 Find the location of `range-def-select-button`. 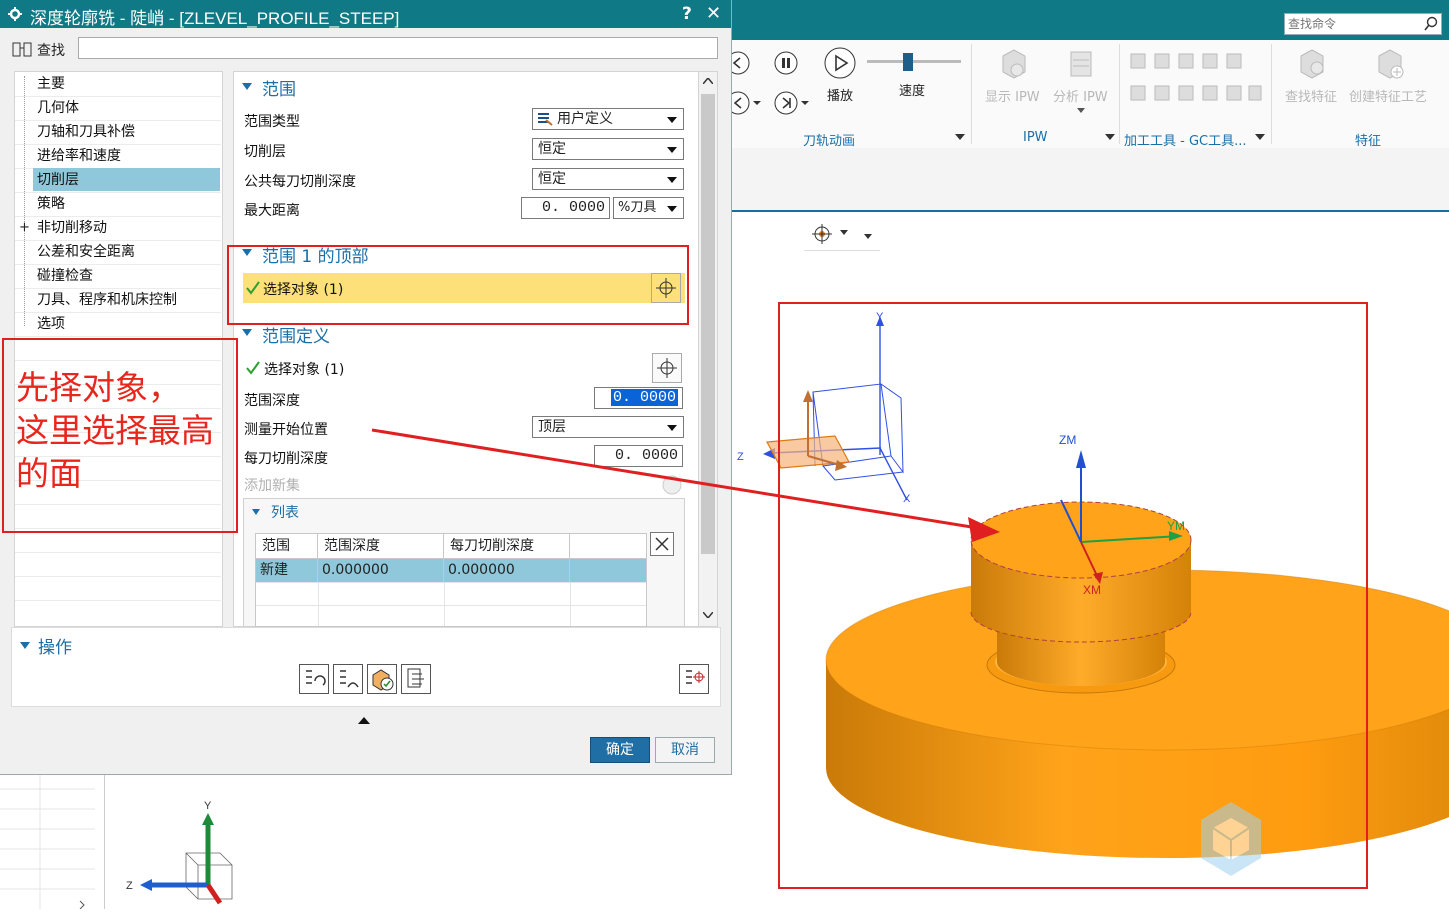

range-def-select-button is located at coordinates (667, 368).